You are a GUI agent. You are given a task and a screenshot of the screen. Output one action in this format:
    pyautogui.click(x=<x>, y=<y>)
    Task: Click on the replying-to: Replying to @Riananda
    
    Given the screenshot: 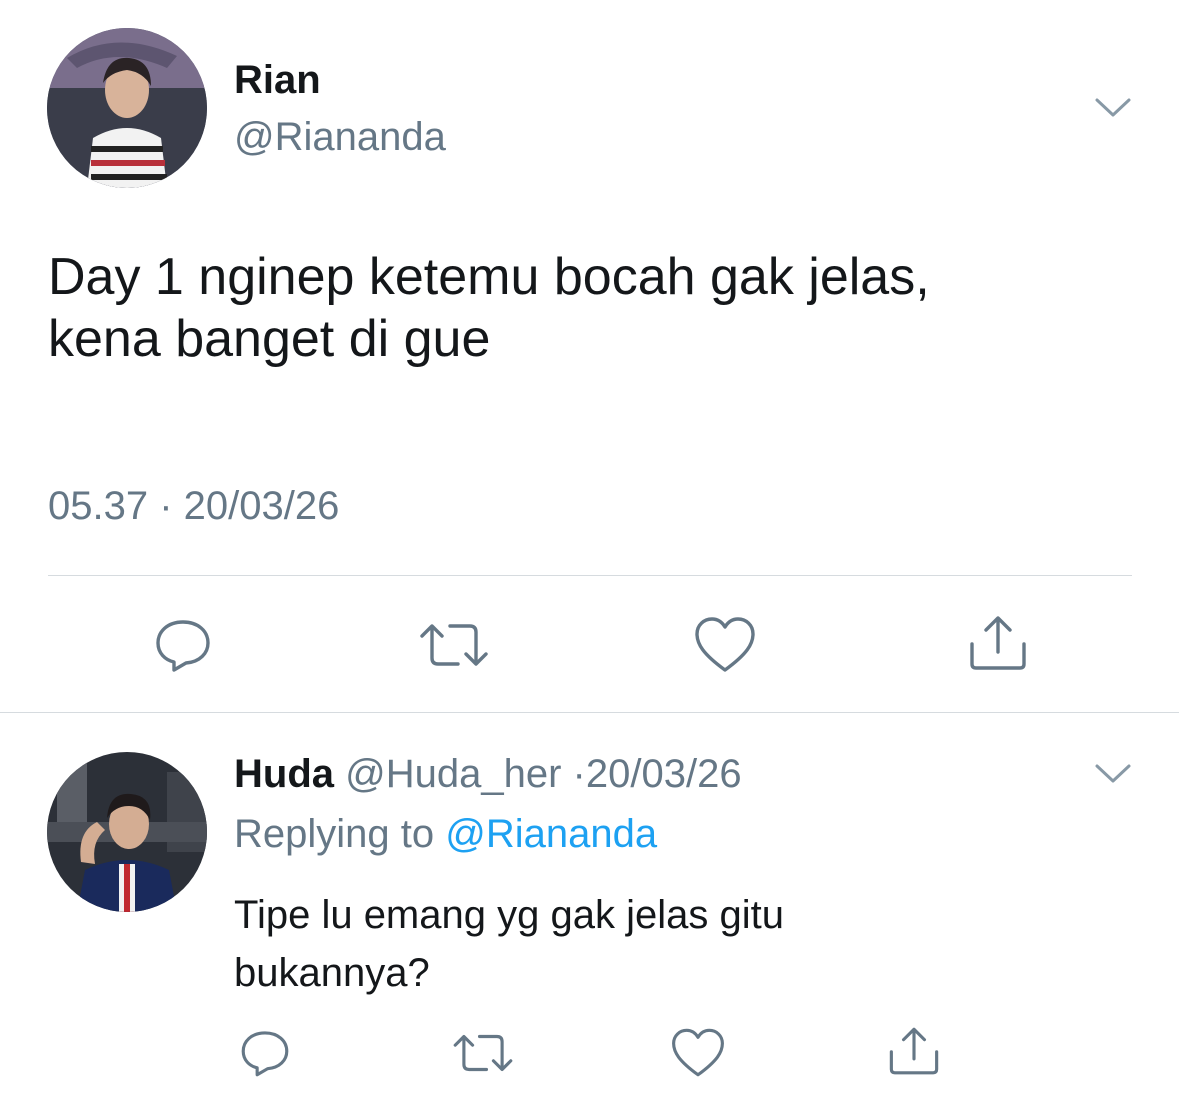 What is the action you would take?
    pyautogui.click(x=445, y=834)
    